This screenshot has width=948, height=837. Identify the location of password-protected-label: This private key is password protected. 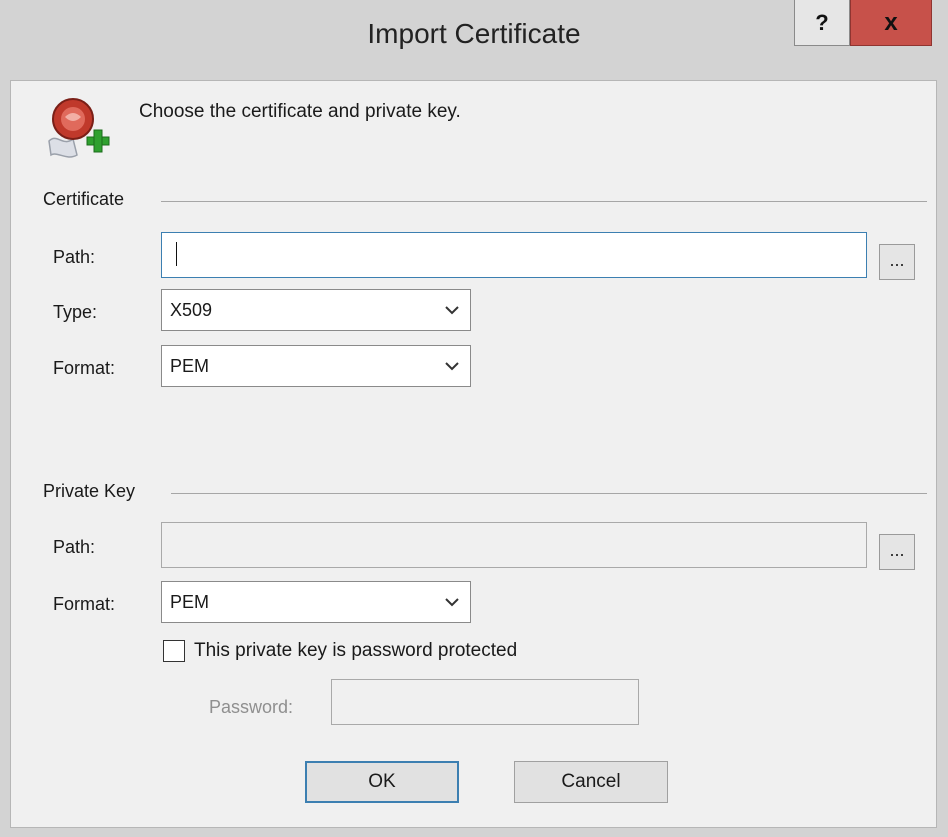
(355, 651).